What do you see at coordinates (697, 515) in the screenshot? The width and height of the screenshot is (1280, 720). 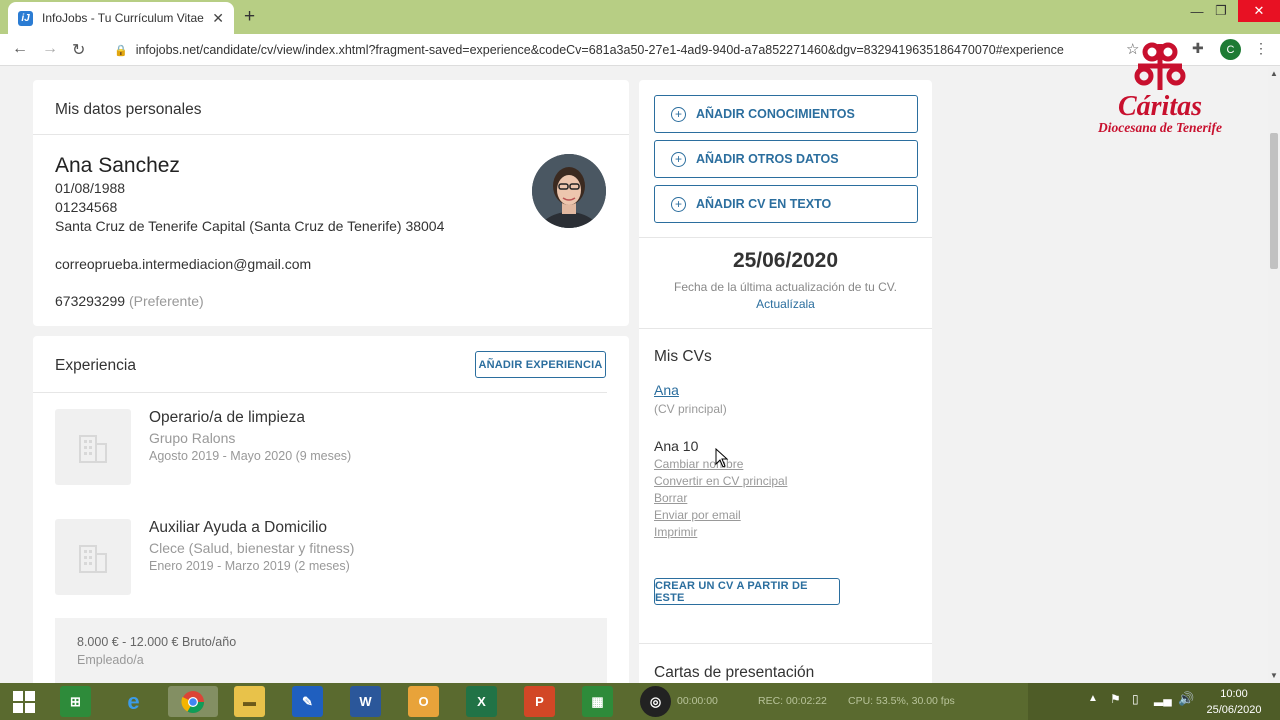 I see `email-cv-link: Enviar por email` at bounding box center [697, 515].